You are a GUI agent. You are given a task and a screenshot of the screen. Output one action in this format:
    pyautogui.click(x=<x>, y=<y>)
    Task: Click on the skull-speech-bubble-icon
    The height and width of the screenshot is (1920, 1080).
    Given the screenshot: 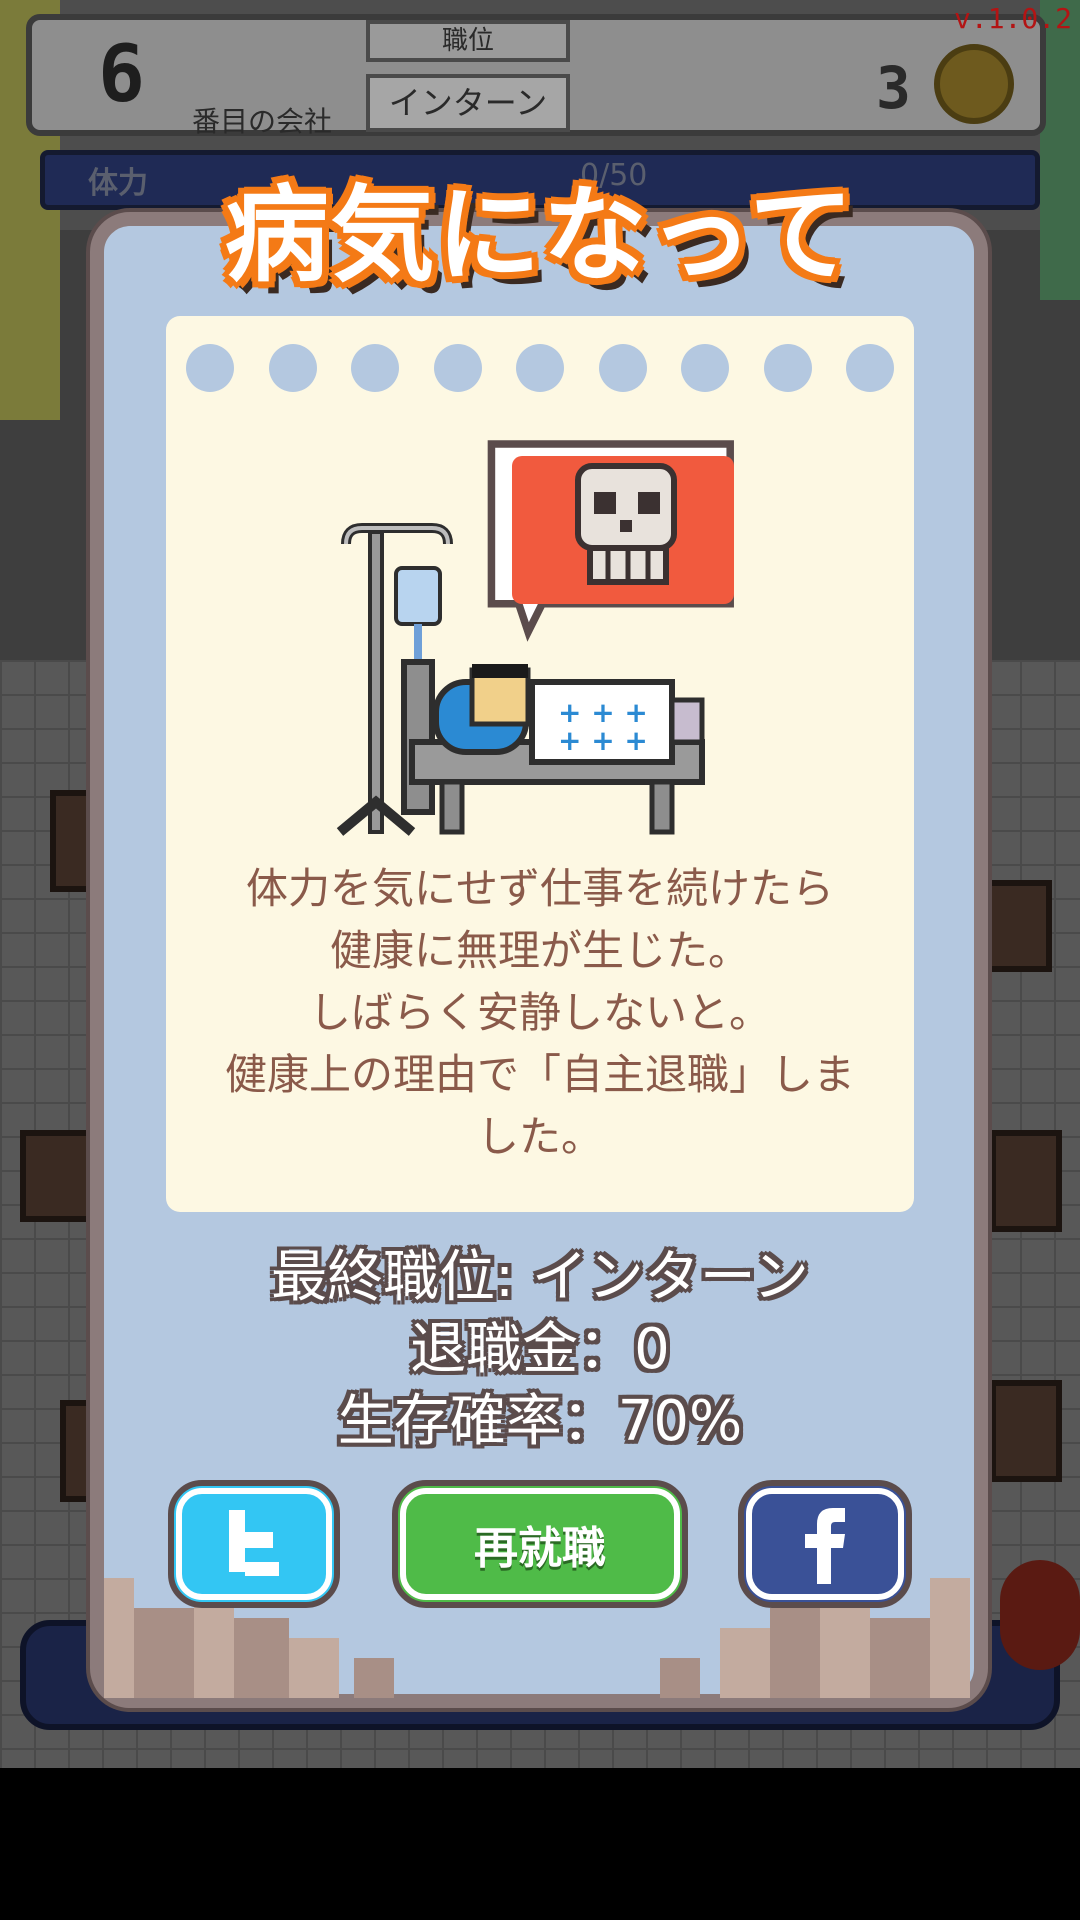 What is the action you would take?
    pyautogui.click(x=610, y=541)
    